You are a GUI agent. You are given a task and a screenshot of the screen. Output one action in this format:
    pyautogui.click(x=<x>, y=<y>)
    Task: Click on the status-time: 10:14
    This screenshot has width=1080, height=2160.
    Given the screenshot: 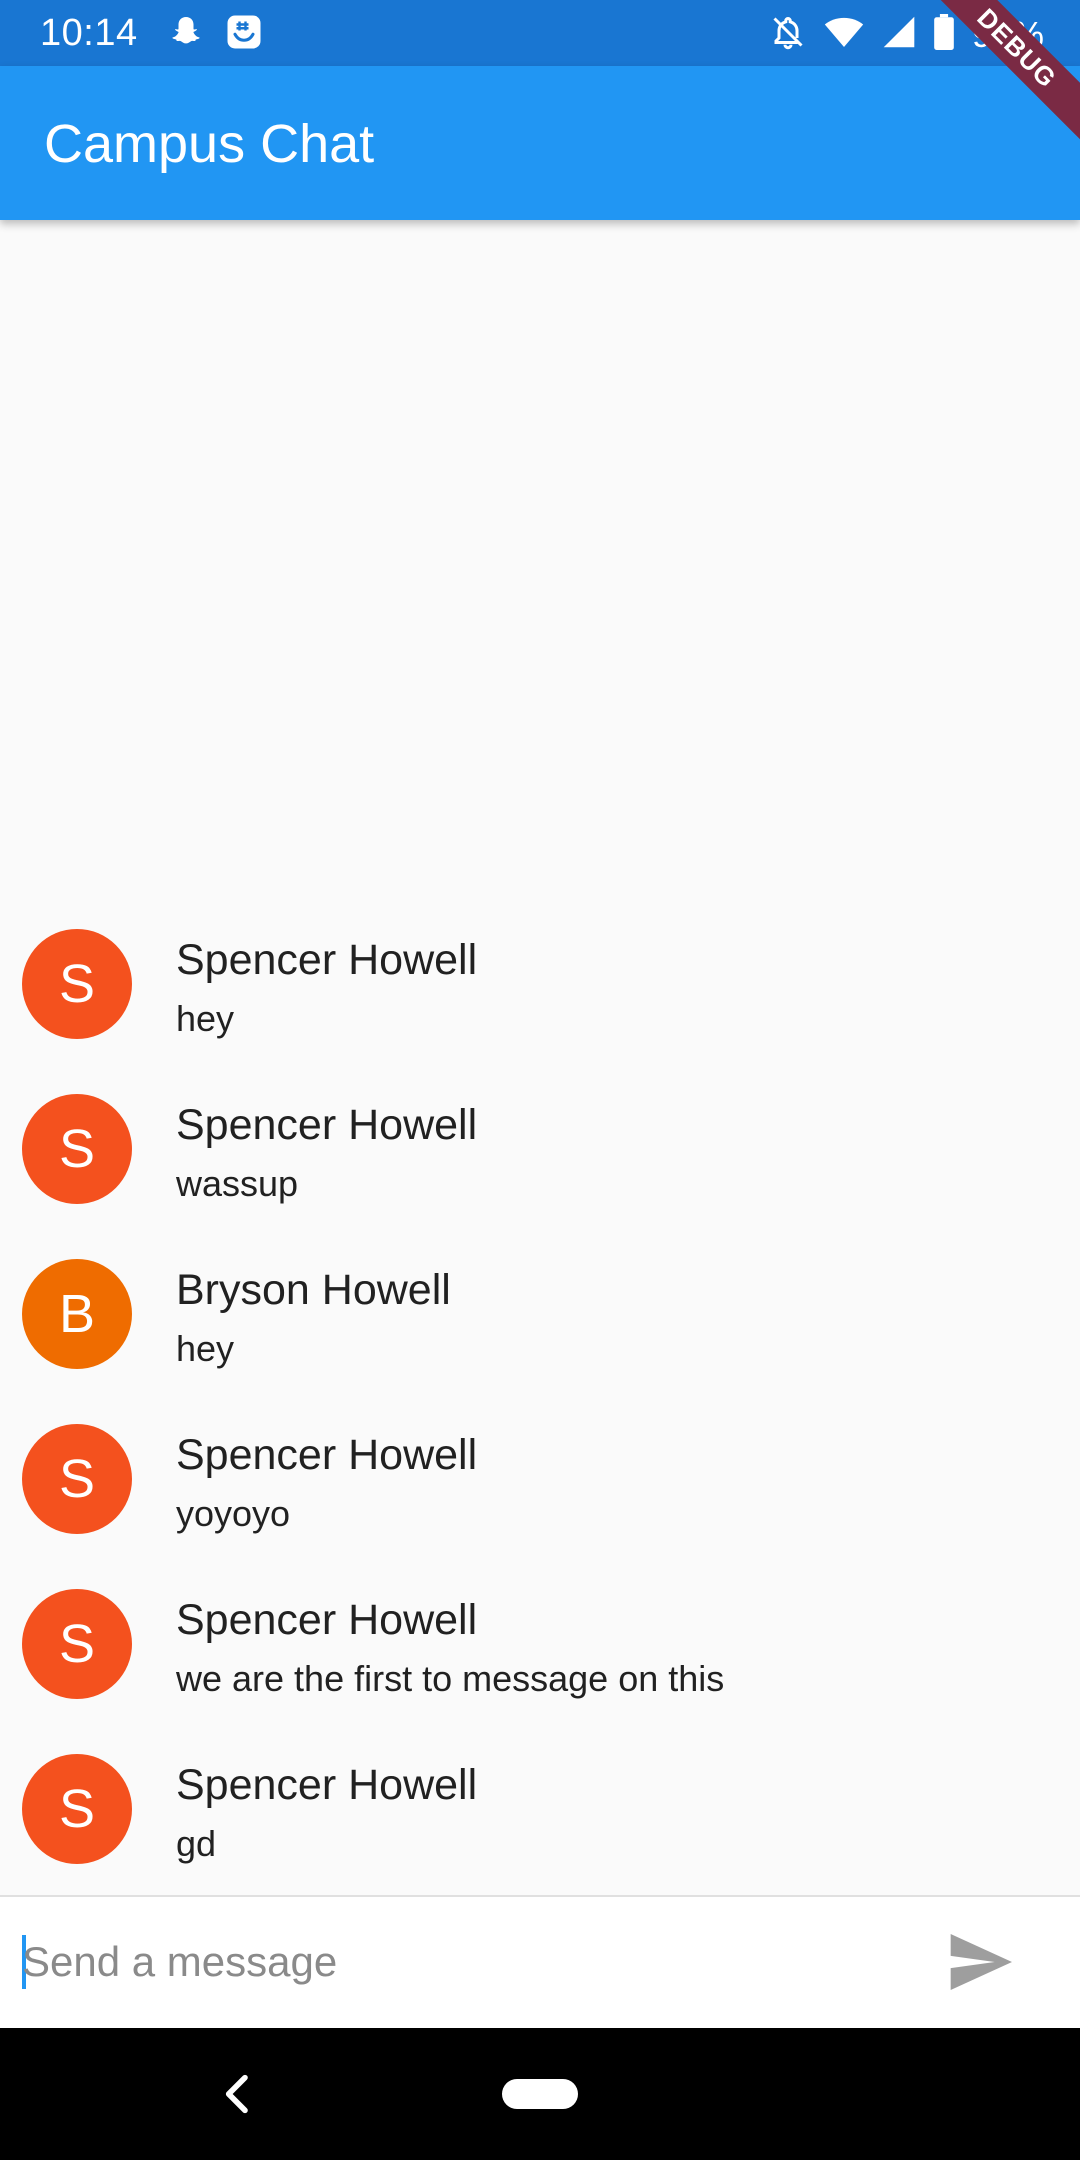 What is the action you would take?
    pyautogui.click(x=89, y=33)
    